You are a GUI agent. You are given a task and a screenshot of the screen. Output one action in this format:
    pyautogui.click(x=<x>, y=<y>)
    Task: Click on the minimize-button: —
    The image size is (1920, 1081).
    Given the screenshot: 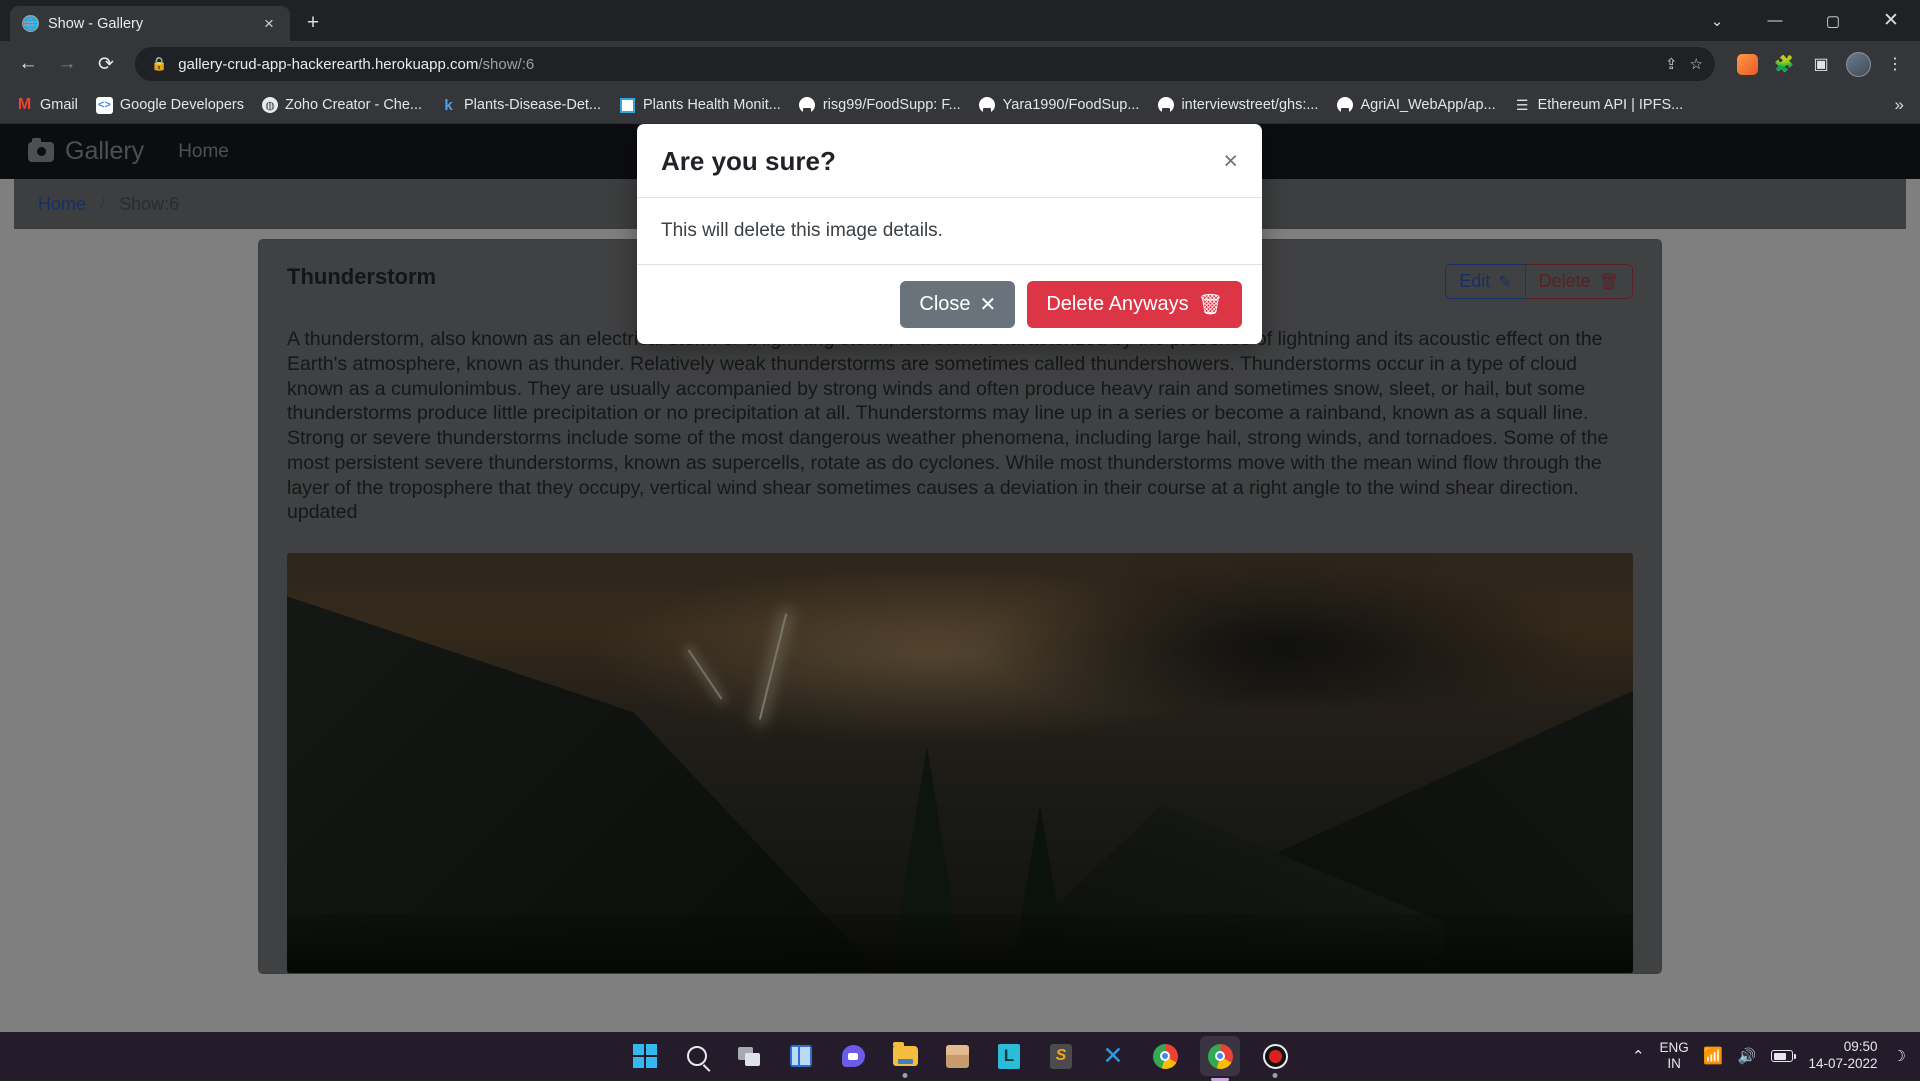 What is the action you would take?
    pyautogui.click(x=1775, y=20)
    